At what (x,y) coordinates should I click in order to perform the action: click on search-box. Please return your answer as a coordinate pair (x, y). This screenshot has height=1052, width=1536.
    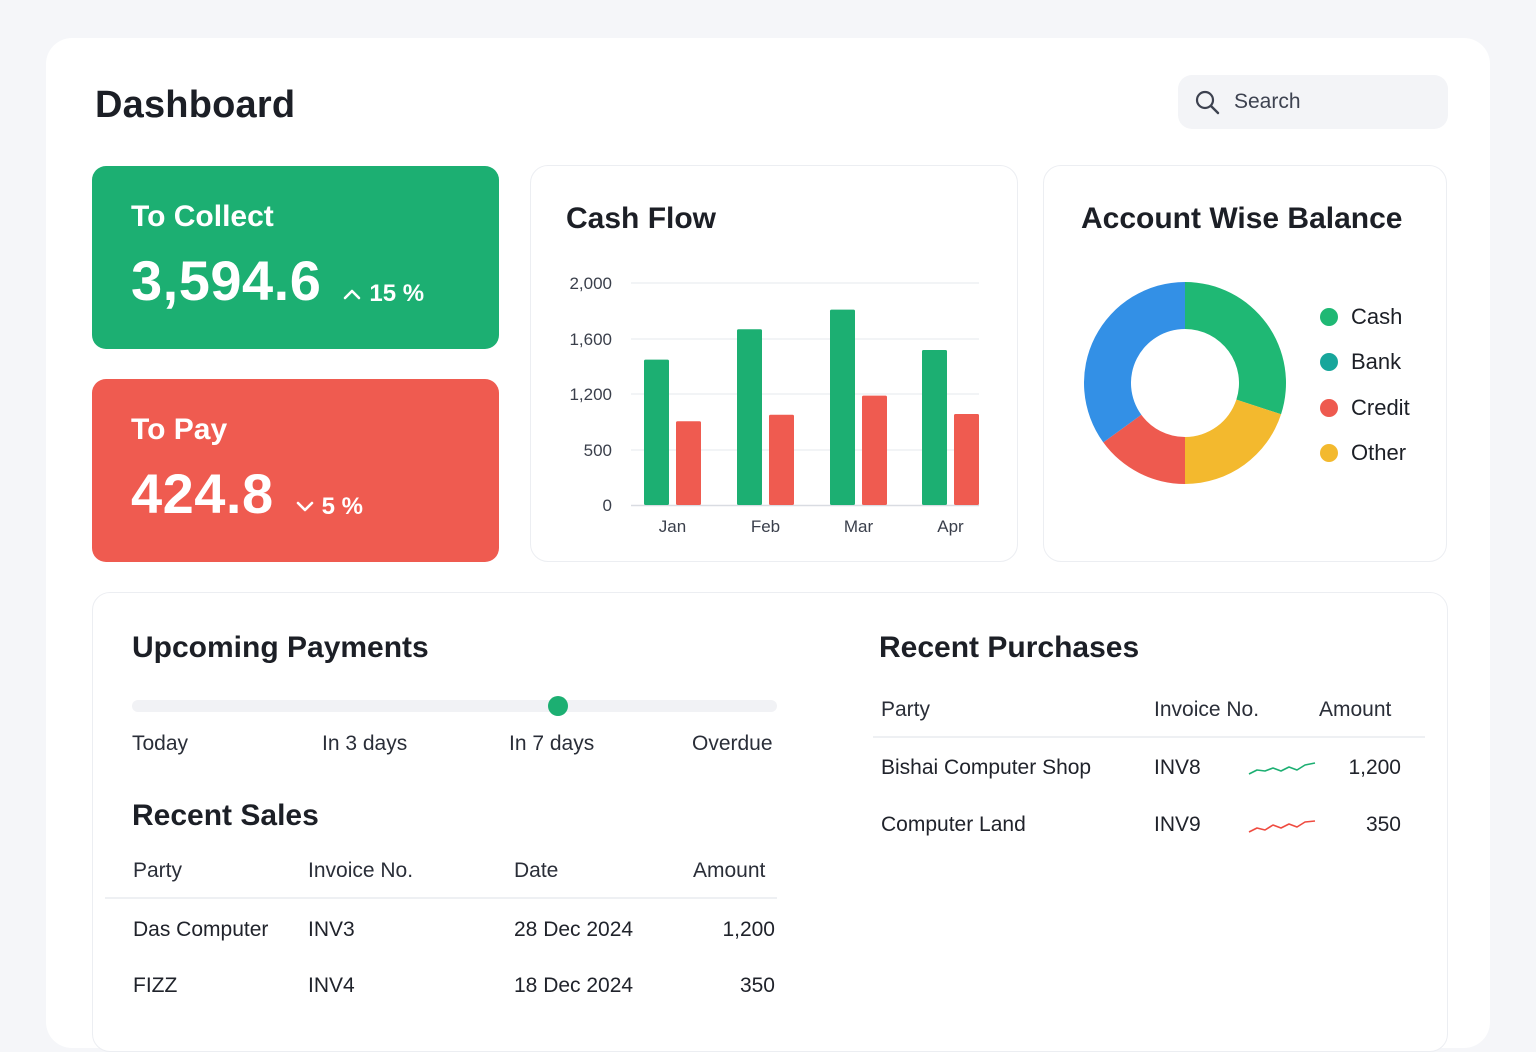
    Looking at the image, I should click on (1313, 102).